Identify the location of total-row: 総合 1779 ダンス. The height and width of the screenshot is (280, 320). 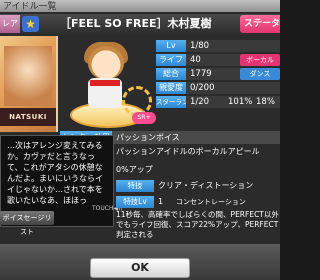
(218, 74).